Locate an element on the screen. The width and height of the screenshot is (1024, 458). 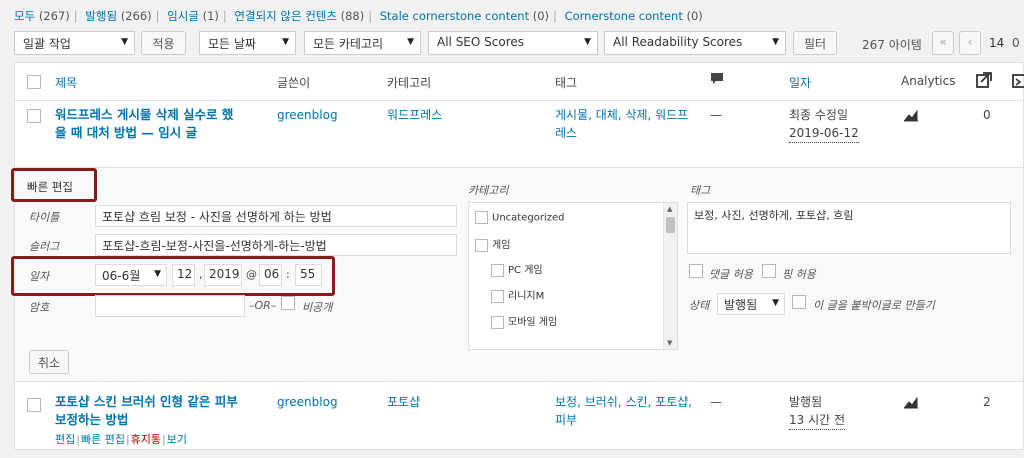
post-tags-line-2: 레스 is located at coordinates (566, 133).